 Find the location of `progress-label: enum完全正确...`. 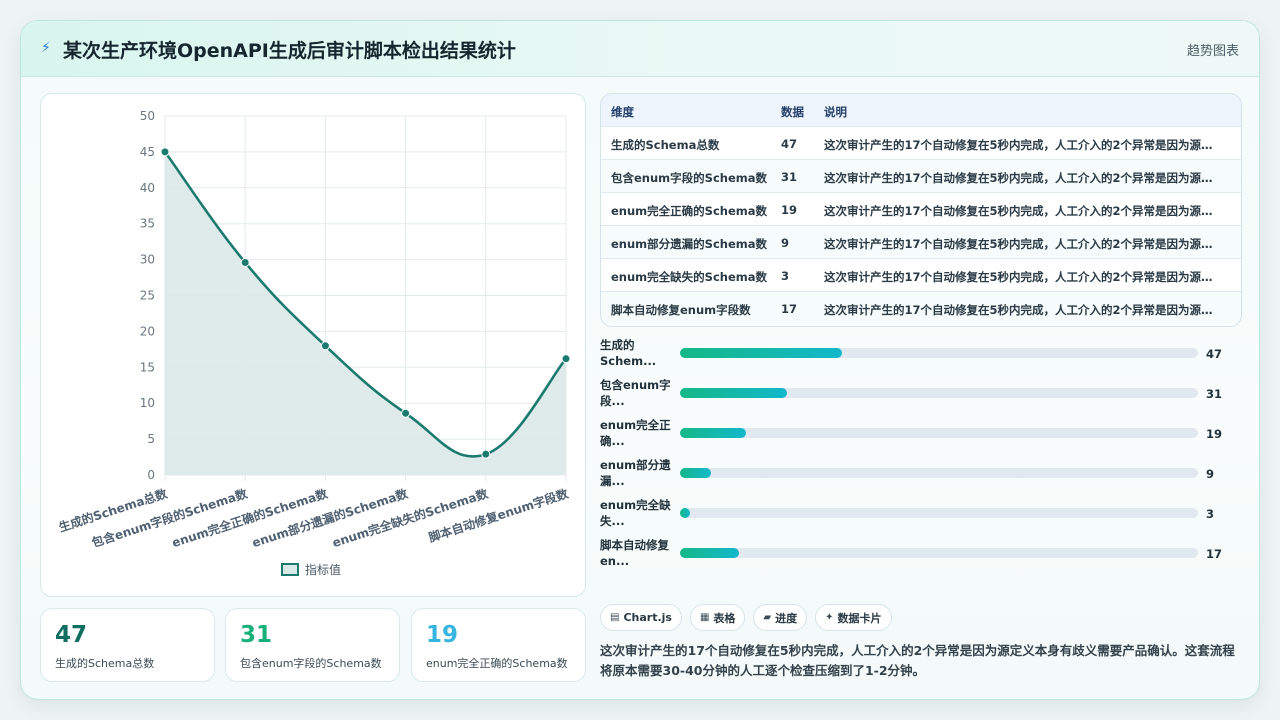

progress-label: enum完全正确... is located at coordinates (635, 433).